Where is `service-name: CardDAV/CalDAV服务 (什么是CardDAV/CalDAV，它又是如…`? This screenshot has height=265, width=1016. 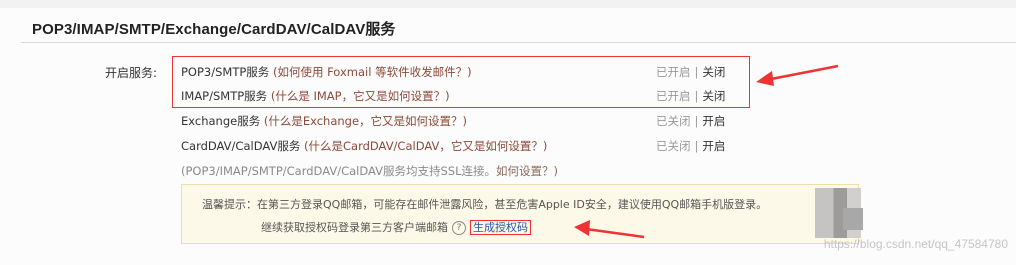
service-name: CardDAV/CalDAV服务 (什么是CardDAV/CalDAV，它又是如… is located at coordinates (364, 146).